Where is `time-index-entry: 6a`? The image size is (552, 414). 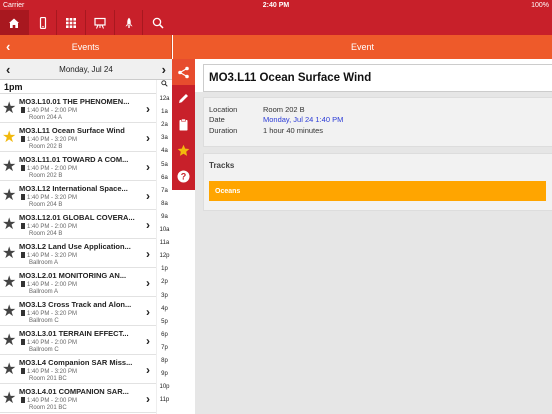
time-index-entry: 6a is located at coordinates (164, 178).